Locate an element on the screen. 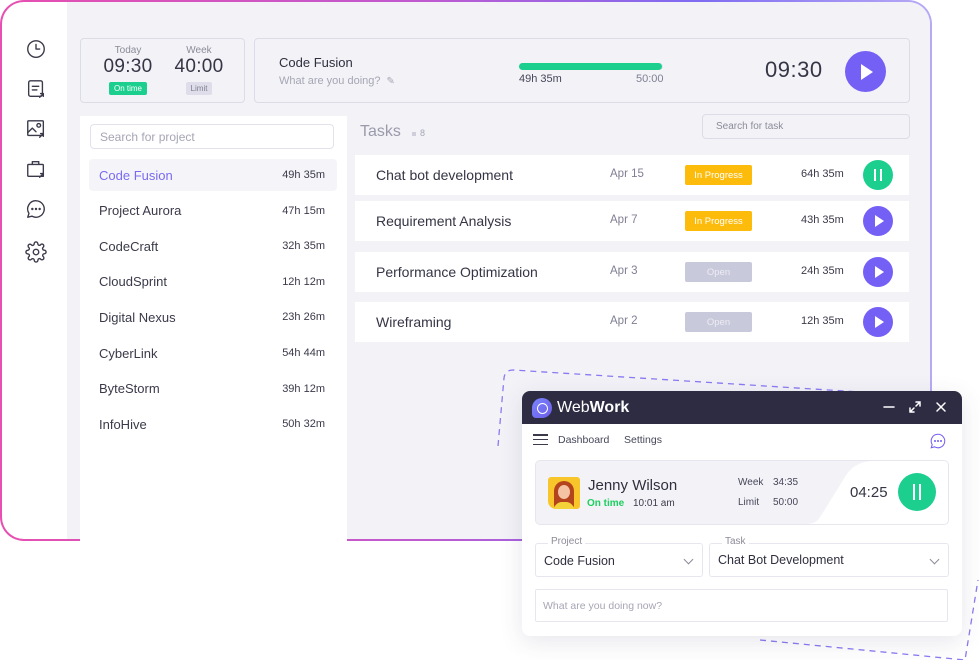 This screenshot has height=660, width=980. project-name: ByteStorm is located at coordinates (129, 389).